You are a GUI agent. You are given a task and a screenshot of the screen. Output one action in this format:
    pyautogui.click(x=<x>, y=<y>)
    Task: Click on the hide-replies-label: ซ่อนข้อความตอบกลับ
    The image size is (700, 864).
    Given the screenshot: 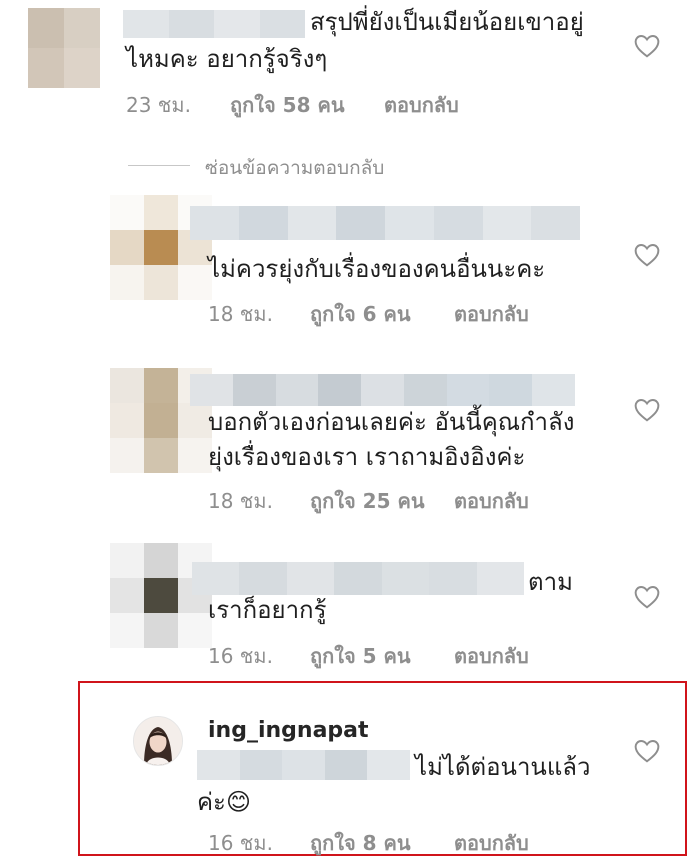 What is the action you would take?
    pyautogui.click(x=295, y=168)
    